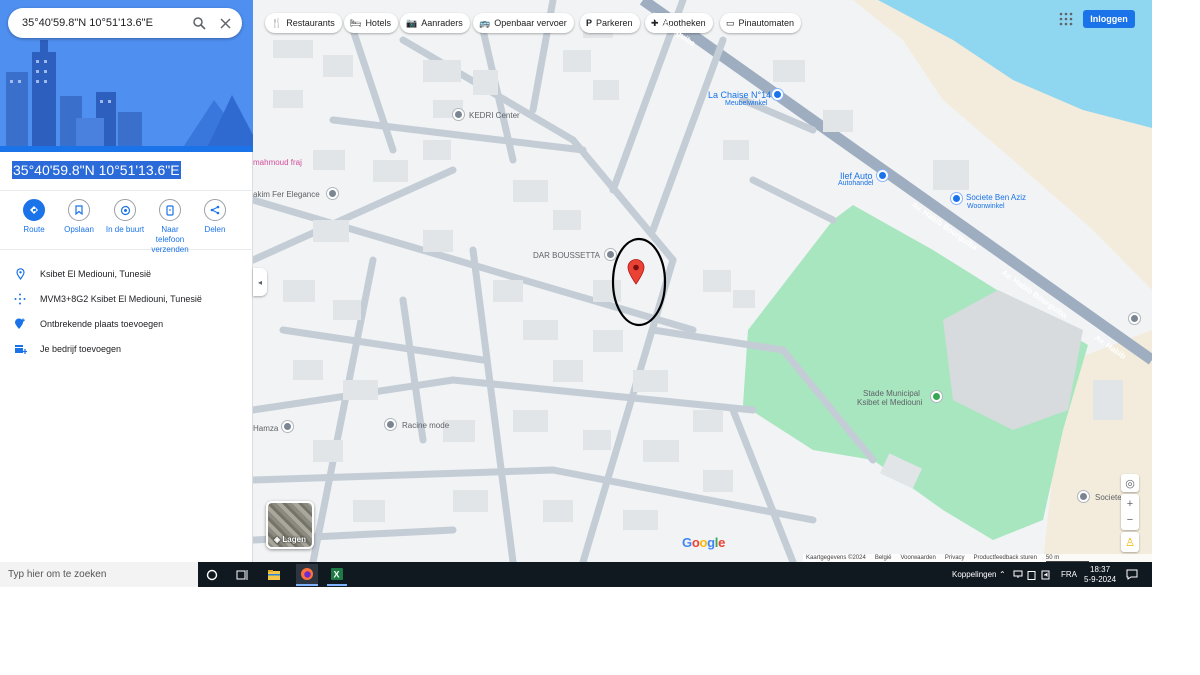 The width and height of the screenshot is (1200, 675). What do you see at coordinates (425, 425) in the screenshot?
I see `poi-racine-label: Racine mode` at bounding box center [425, 425].